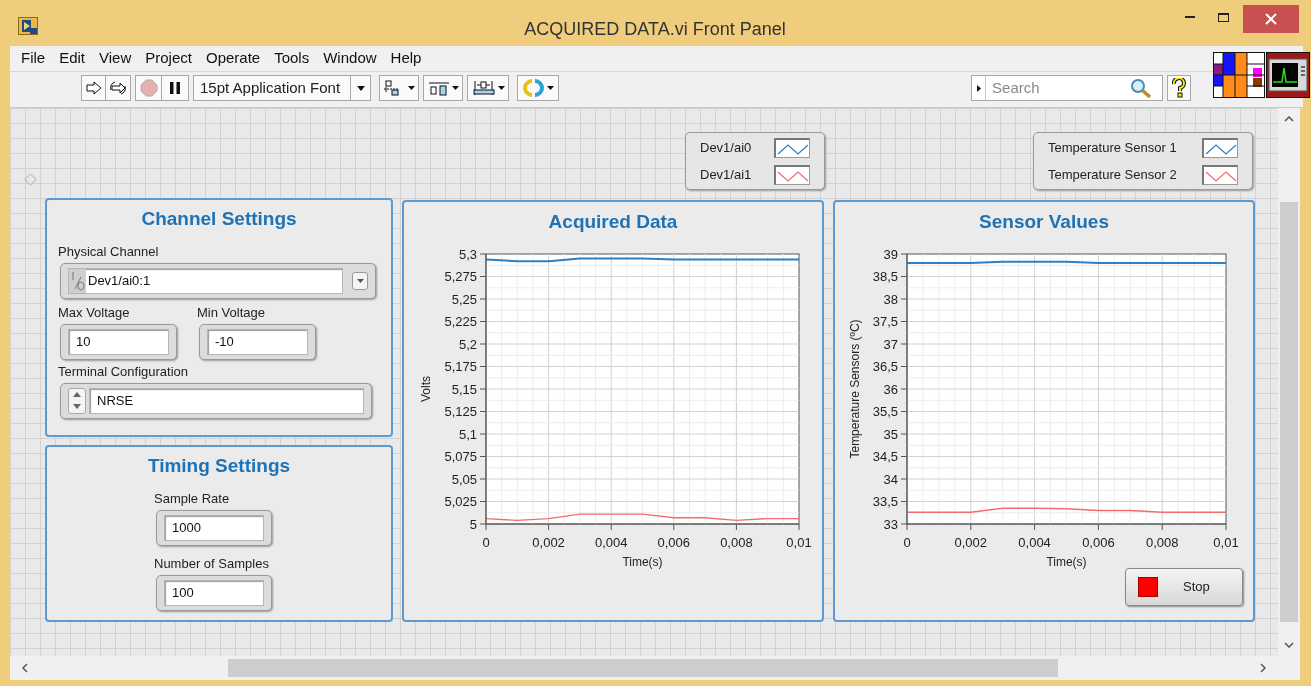 The image size is (1311, 686). I want to click on help-button, so click(1179, 88).